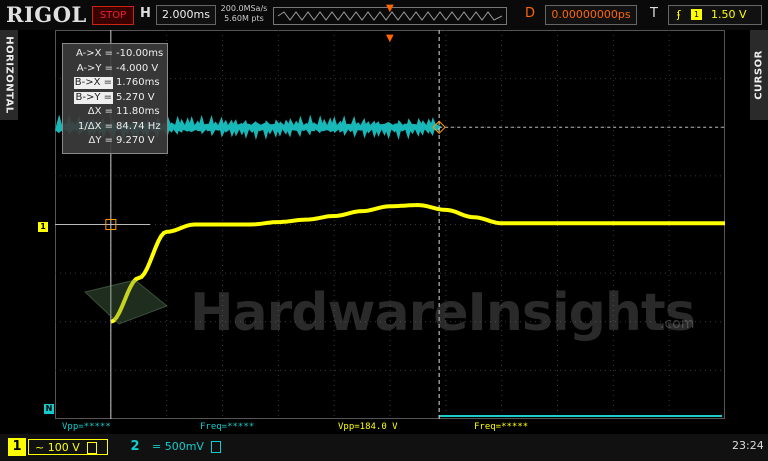 This screenshot has height=461, width=768. Describe the element at coordinates (140, 53) in the screenshot. I see `cursor-readout-value: -10.00ms` at that location.